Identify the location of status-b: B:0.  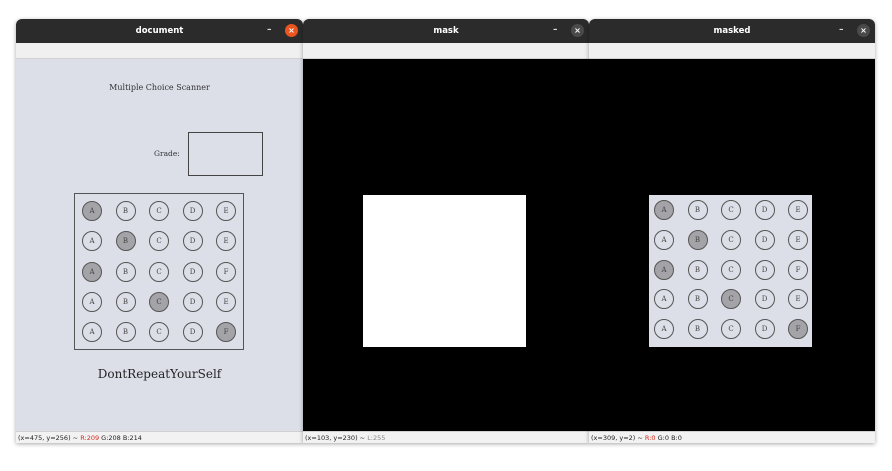
(675, 438).